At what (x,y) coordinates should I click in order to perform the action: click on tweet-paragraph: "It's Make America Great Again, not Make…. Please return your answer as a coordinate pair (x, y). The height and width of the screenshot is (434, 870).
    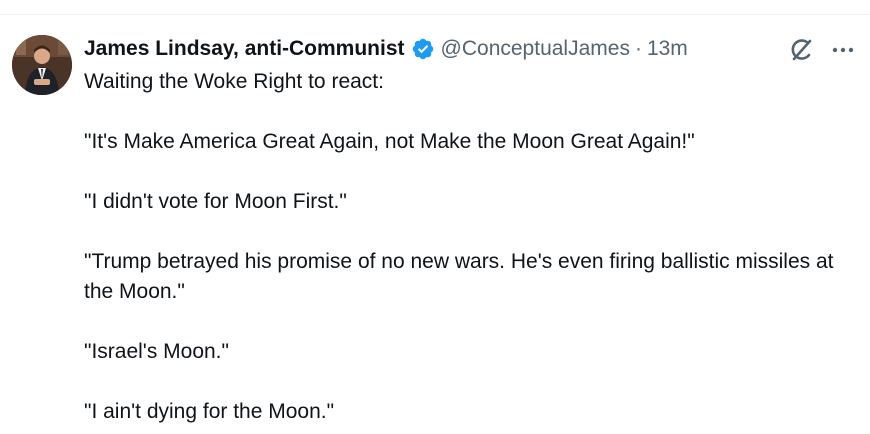
    Looking at the image, I should click on (389, 141).